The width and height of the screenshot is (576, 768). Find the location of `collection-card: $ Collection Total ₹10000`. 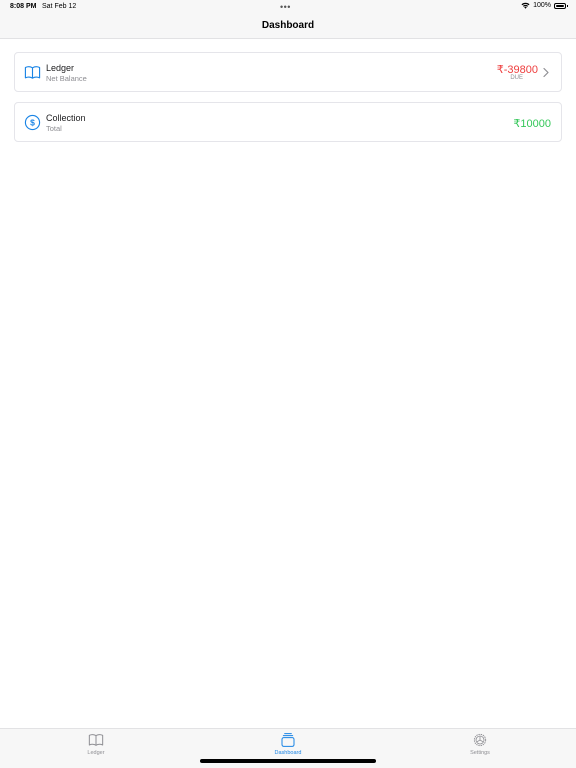

collection-card: $ Collection Total ₹10000 is located at coordinates (288, 122).